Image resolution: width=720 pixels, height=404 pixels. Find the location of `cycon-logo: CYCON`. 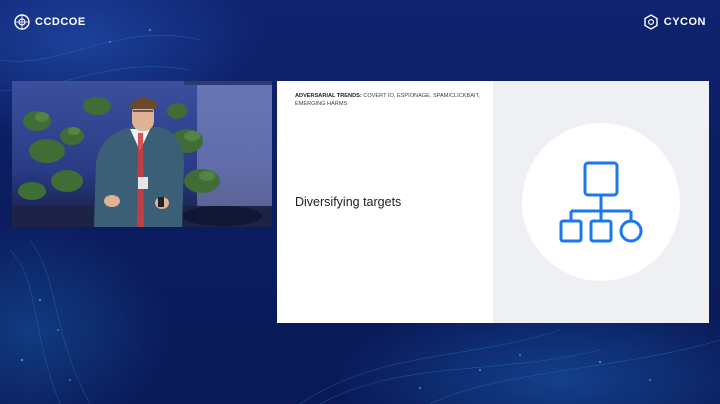

cycon-logo: CYCON is located at coordinates (674, 22).